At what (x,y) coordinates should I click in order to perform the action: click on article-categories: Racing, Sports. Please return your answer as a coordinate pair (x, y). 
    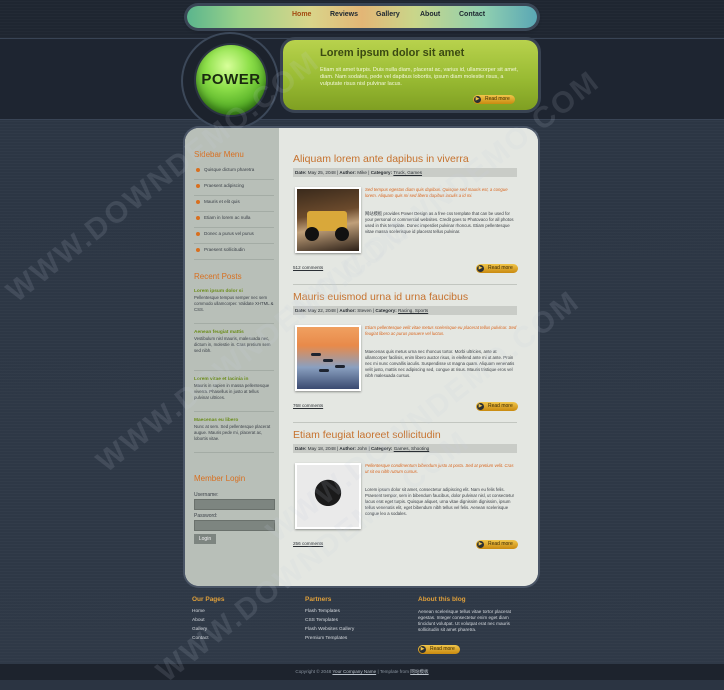
    Looking at the image, I should click on (413, 310).